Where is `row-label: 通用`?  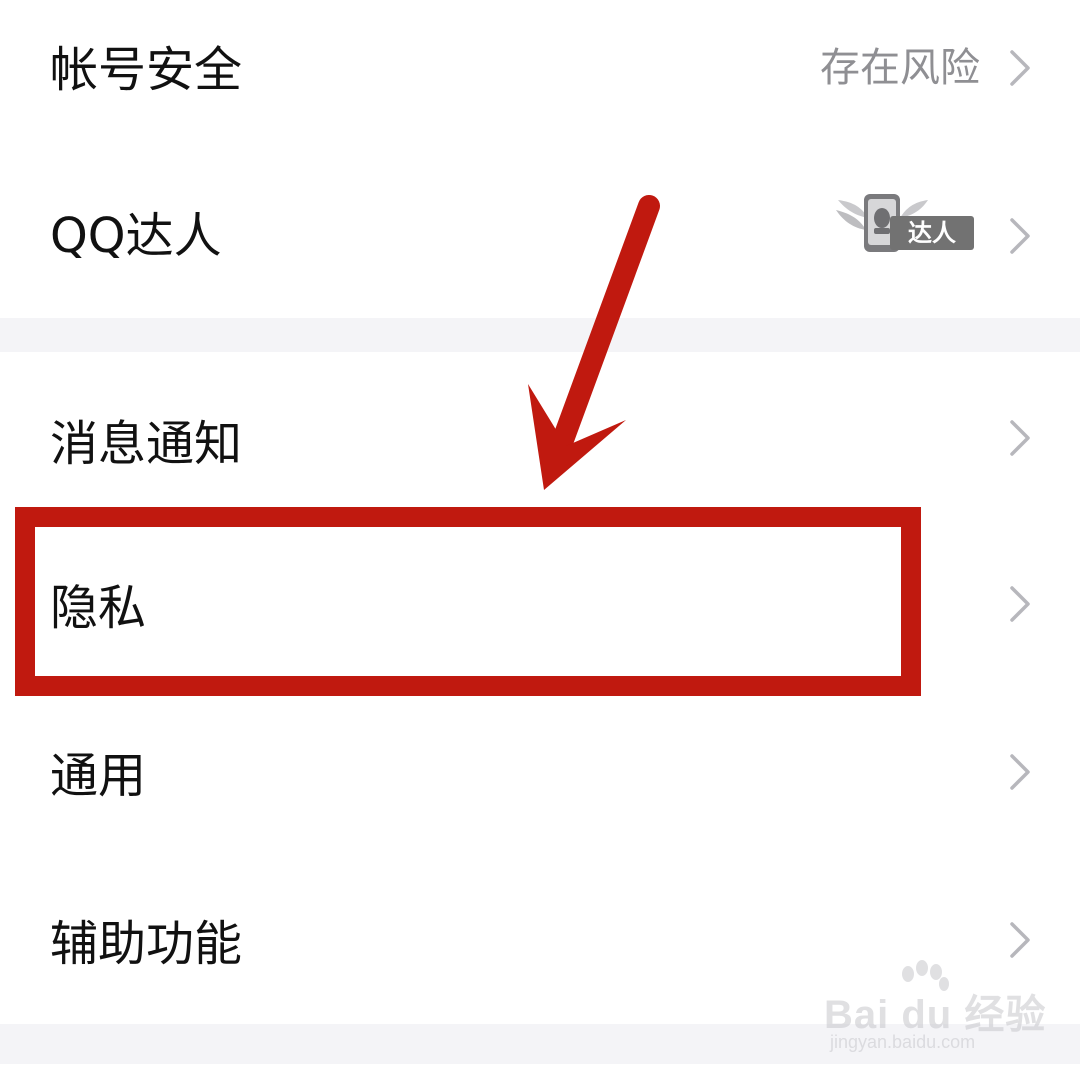
row-label: 通用 is located at coordinates (98, 776).